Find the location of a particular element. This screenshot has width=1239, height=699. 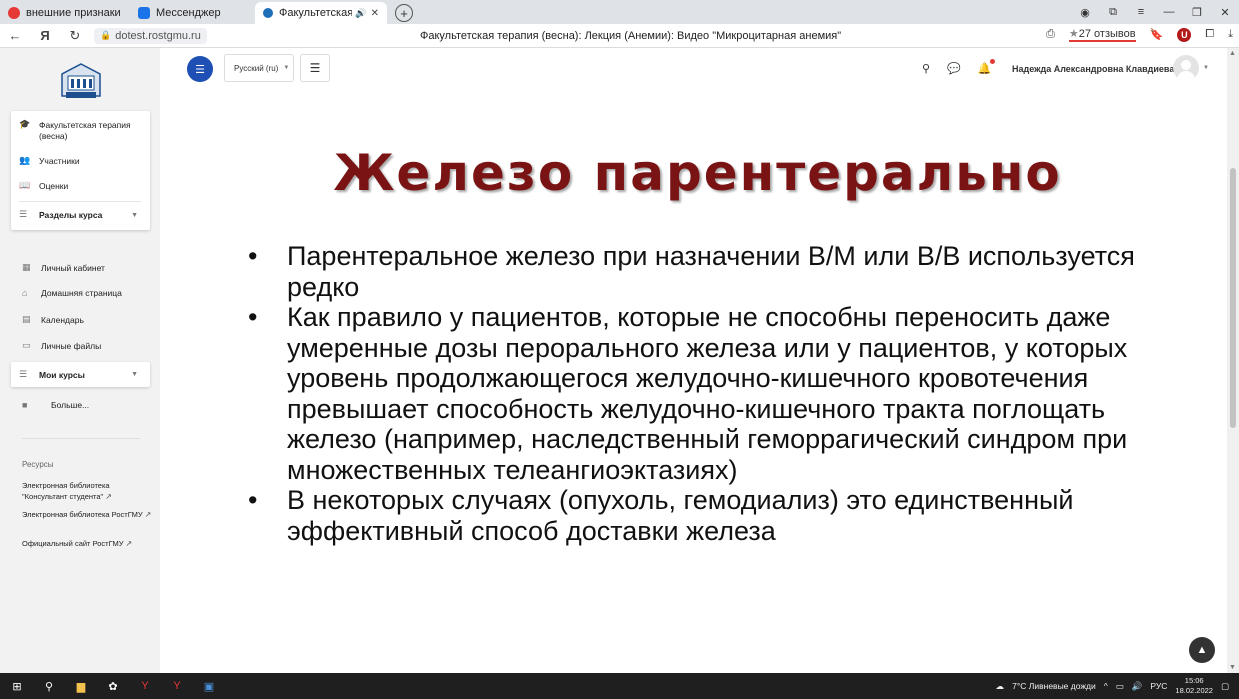

my-courses-card: ☰ Мои курсы ▼ is located at coordinates (80, 374).